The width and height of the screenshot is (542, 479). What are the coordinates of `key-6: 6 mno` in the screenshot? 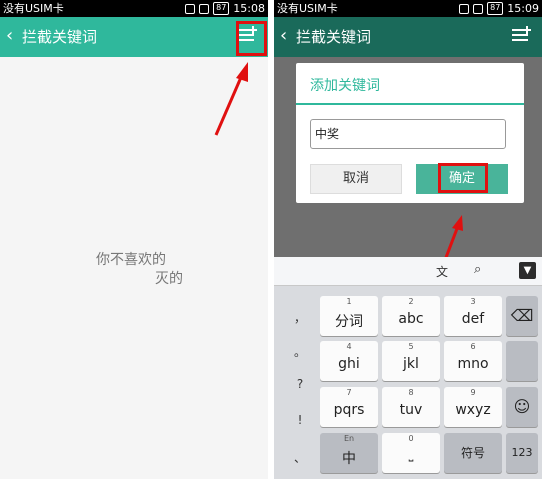 It's located at (473, 361).